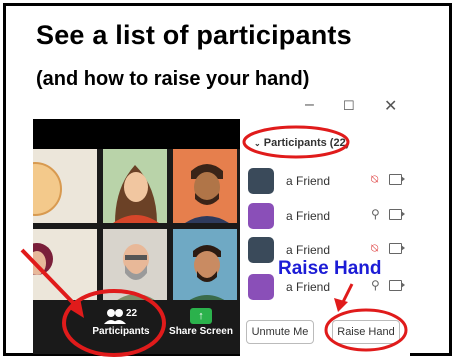 The height and width of the screenshot is (362, 458). I want to click on share-screen-label: Share Screen, so click(201, 331).